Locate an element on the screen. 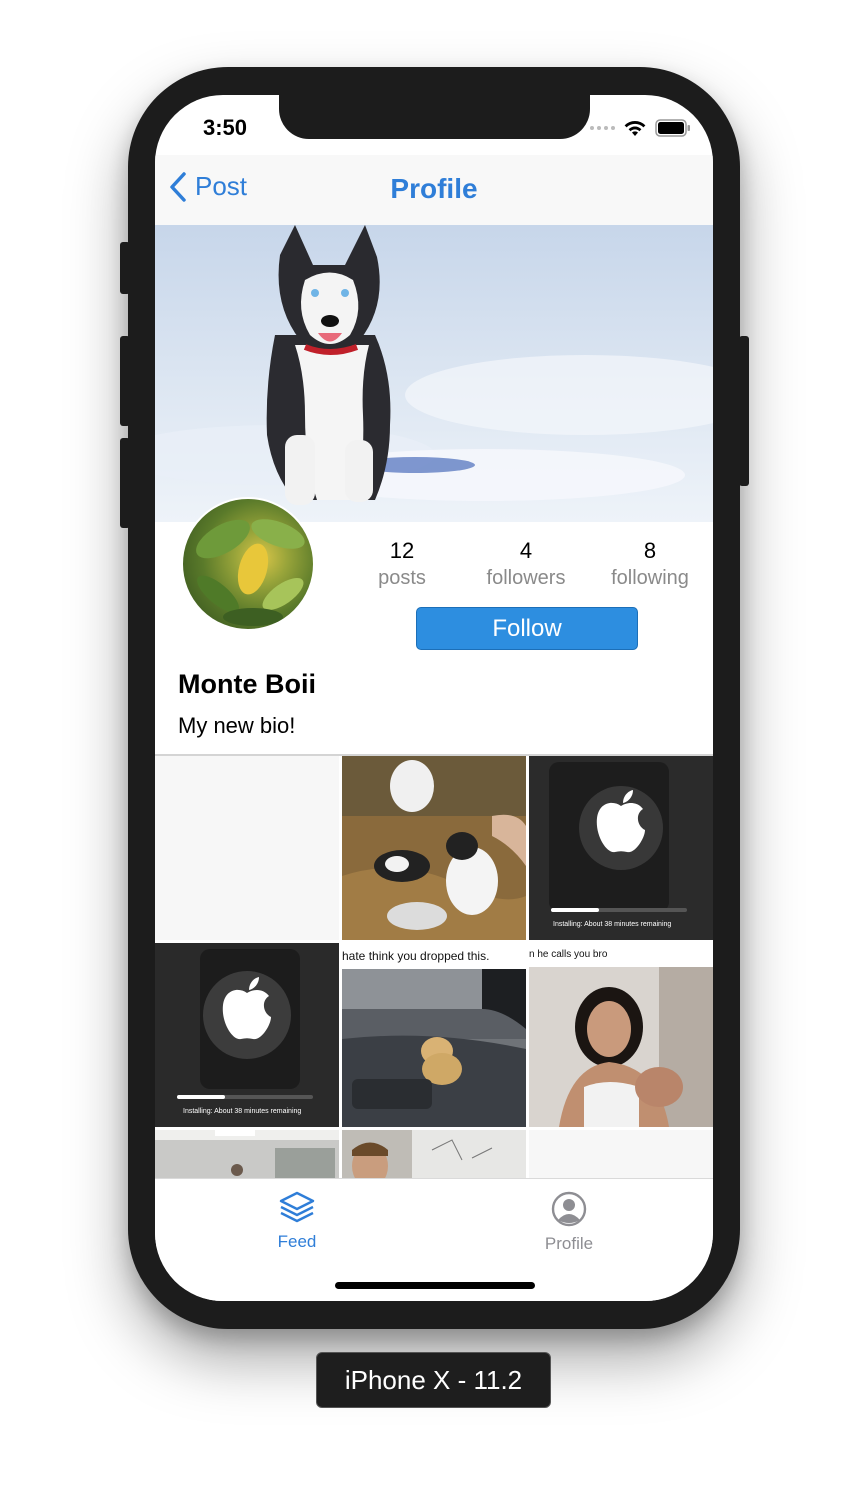 This screenshot has width=868, height=1492. goats-image is located at coordinates (434, 848).